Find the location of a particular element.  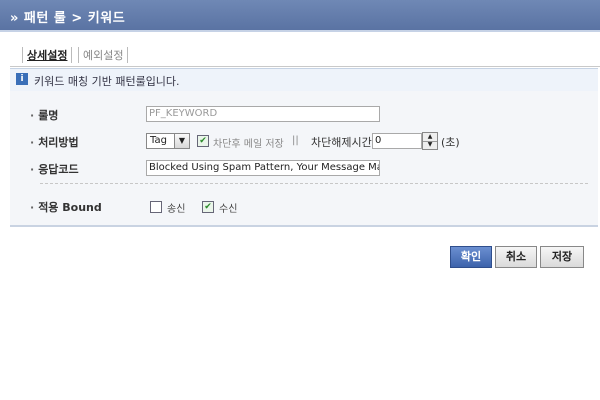

info-icon: i is located at coordinates (22, 79).